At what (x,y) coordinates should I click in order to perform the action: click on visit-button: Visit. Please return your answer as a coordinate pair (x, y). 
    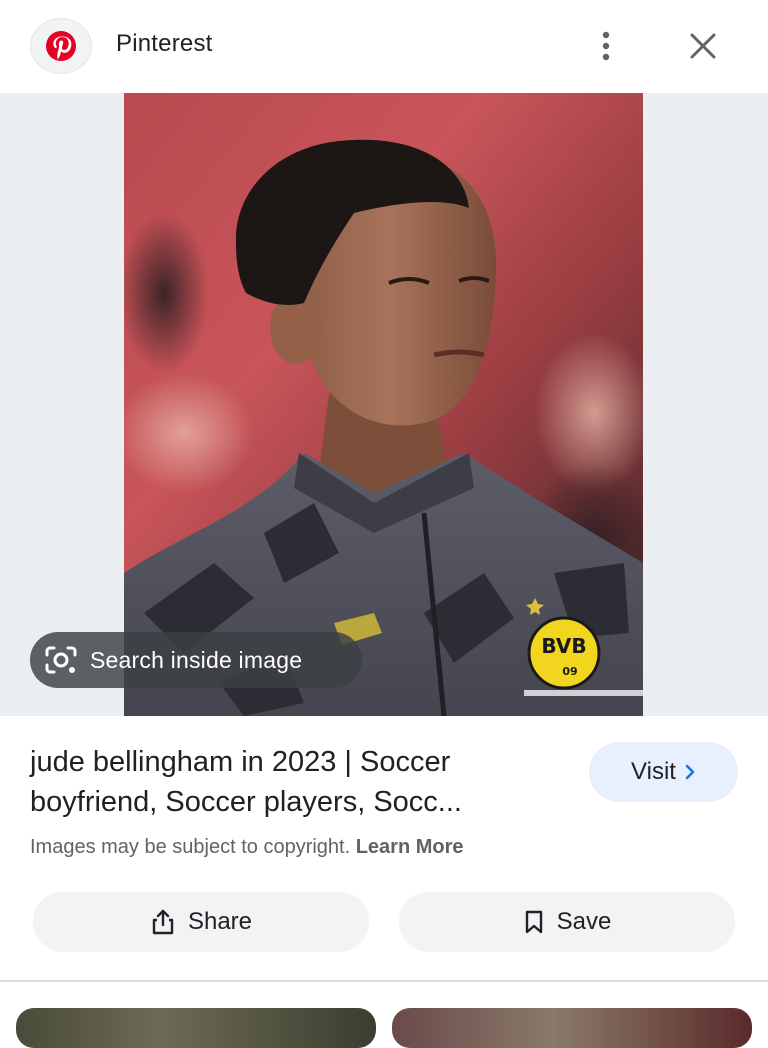
    Looking at the image, I should click on (663, 772).